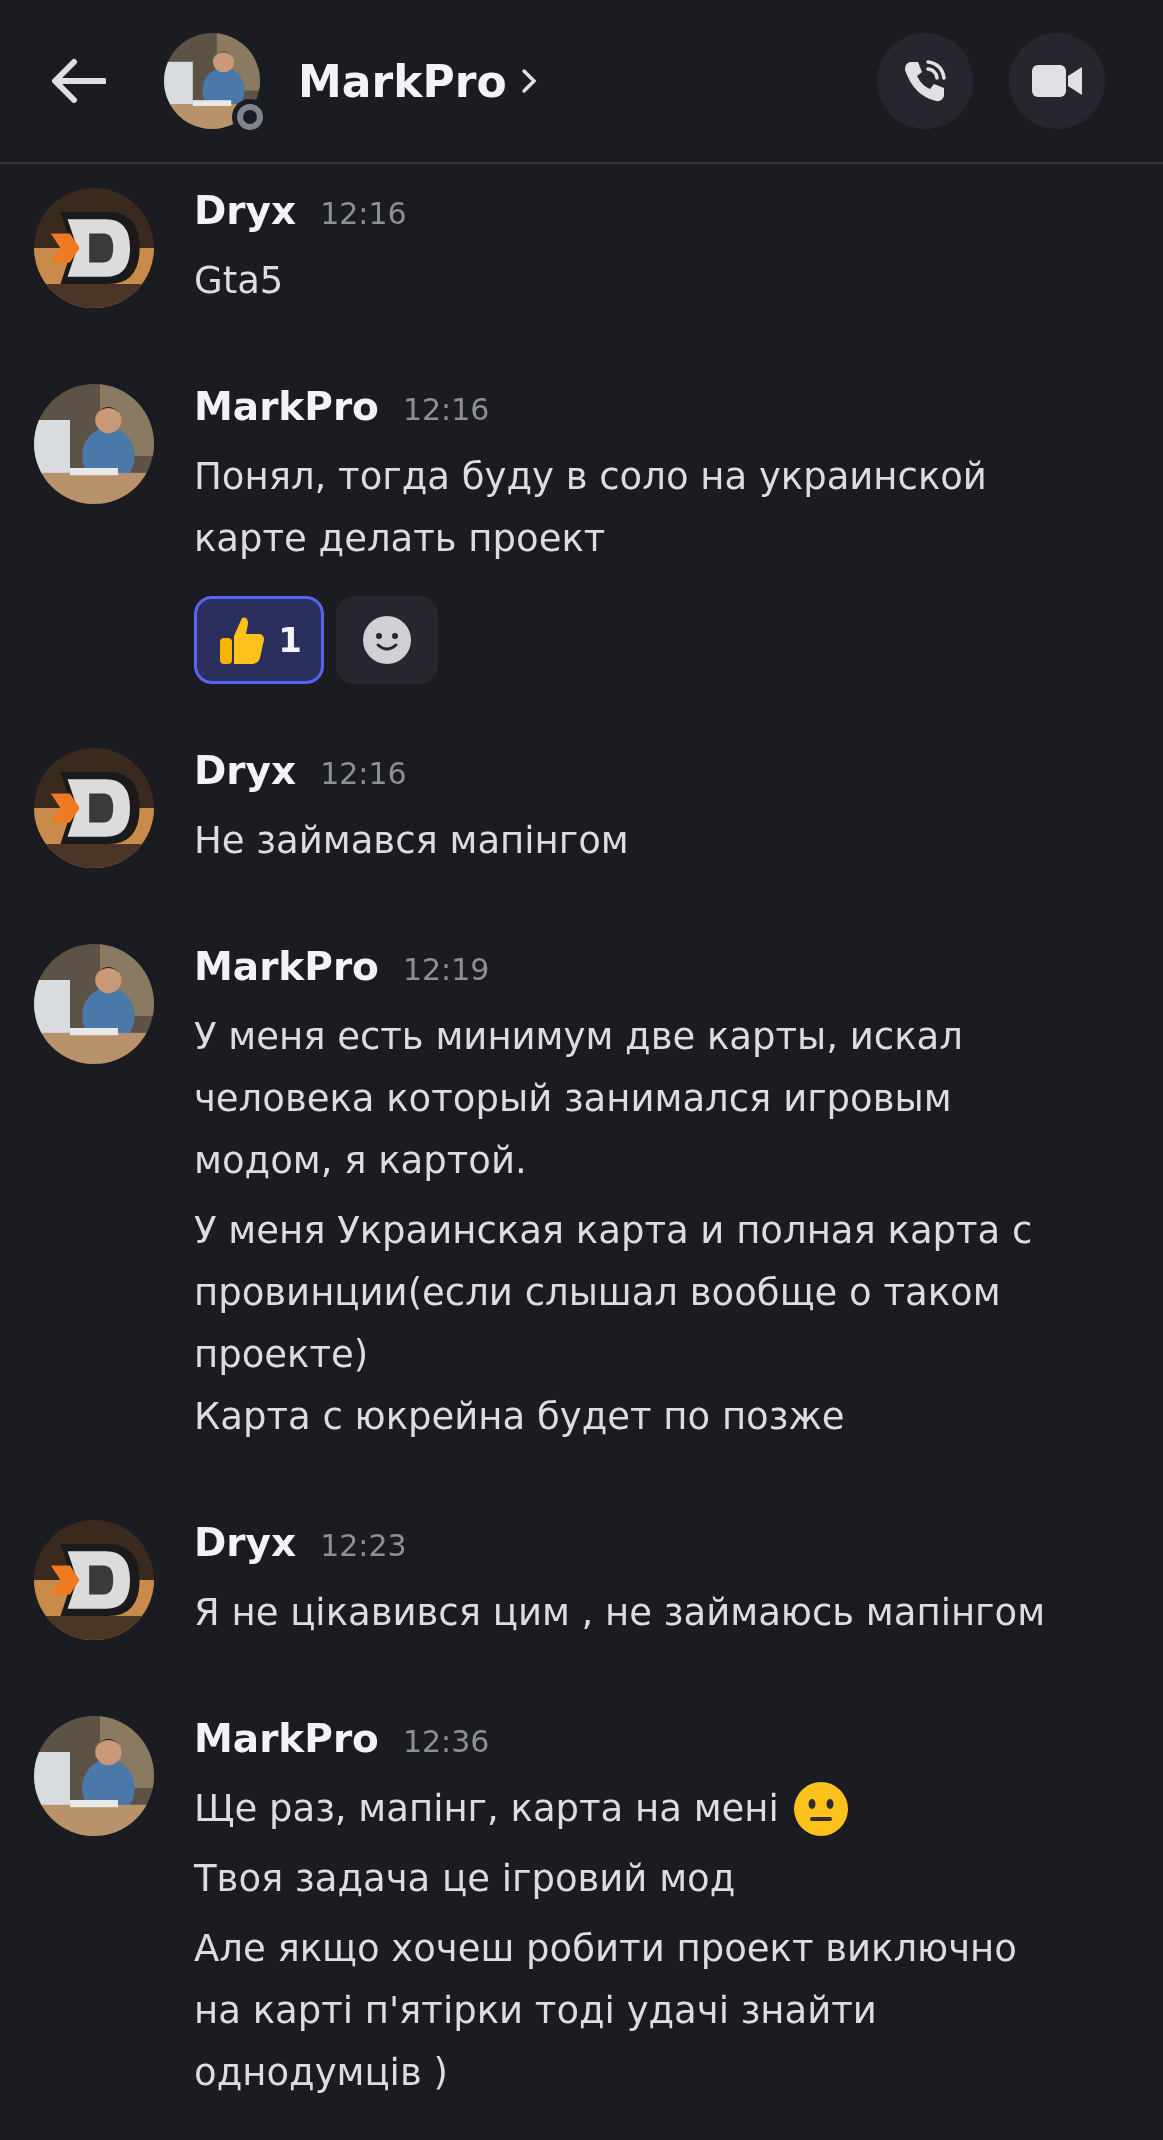 The image size is (1163, 2140). What do you see at coordinates (446, 969) in the screenshot?
I see `message-time: 12:19` at bounding box center [446, 969].